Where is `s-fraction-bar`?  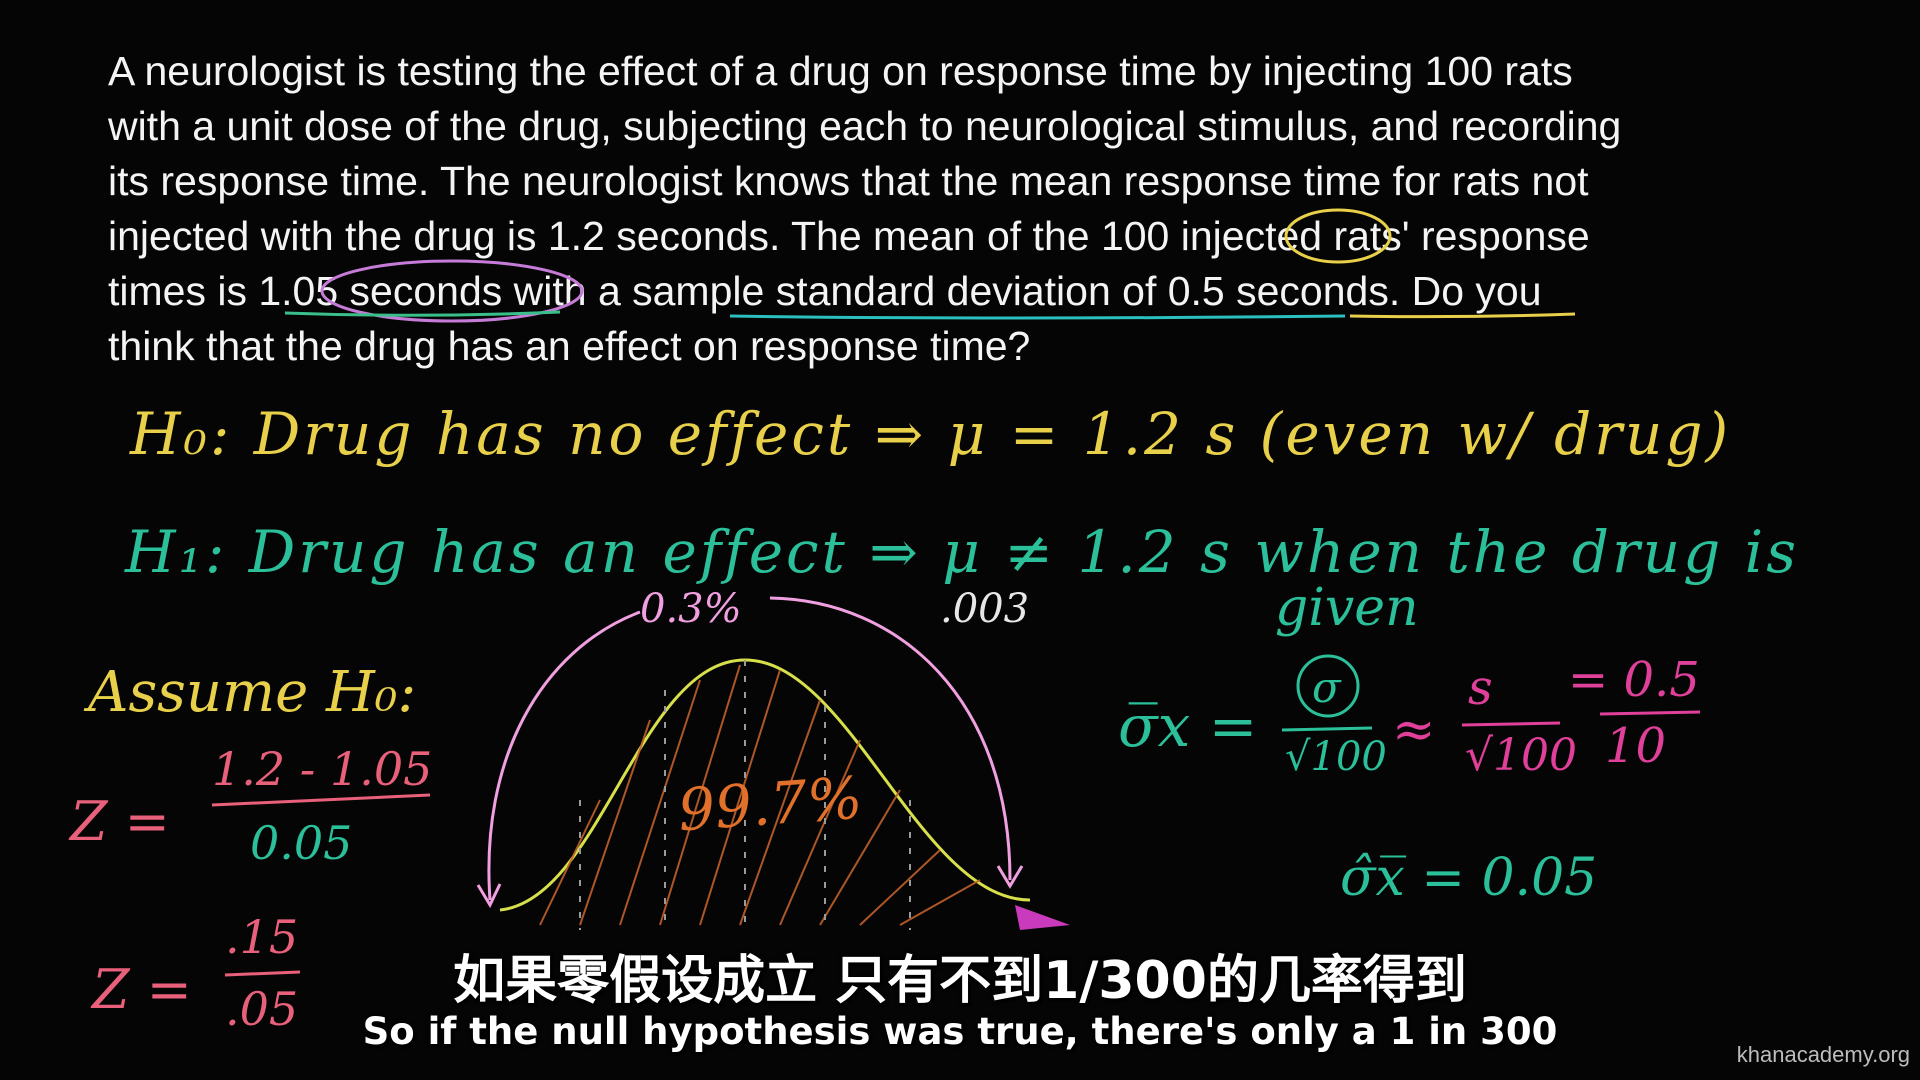
s-fraction-bar is located at coordinates (1511, 724).